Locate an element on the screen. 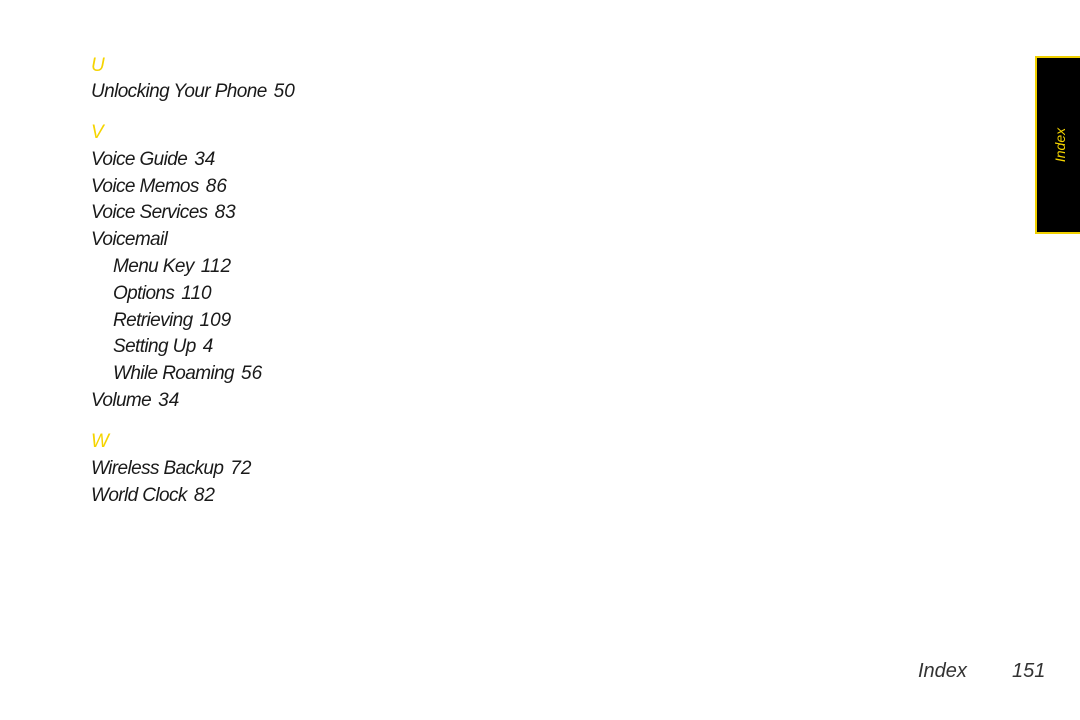 This screenshot has height=720, width=1080. entry-text: Unlocking Your Phone is located at coordinates (179, 91).